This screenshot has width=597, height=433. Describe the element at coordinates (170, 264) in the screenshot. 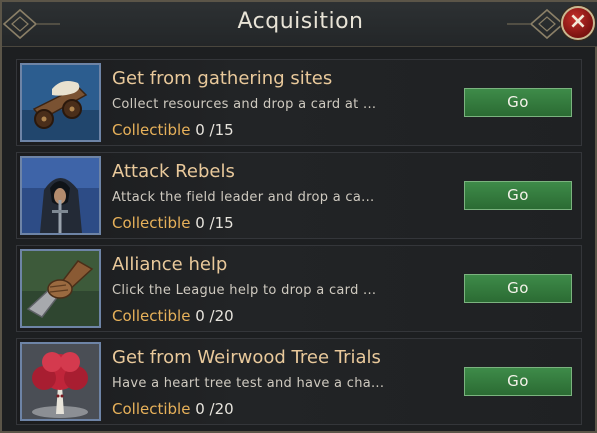

I see `row-title: Alliance help` at that location.